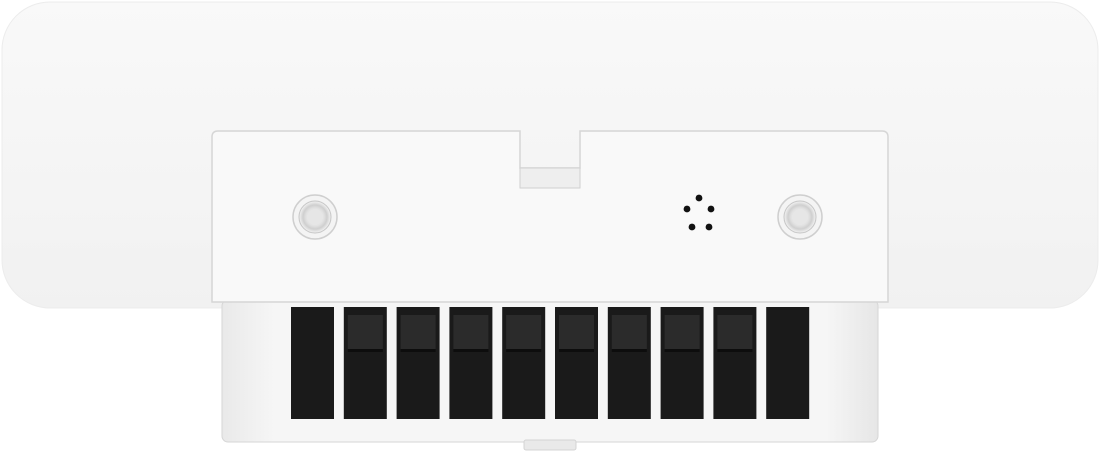 Image resolution: width=1100 pixels, height=452 pixels. What do you see at coordinates (315, 217) in the screenshot?
I see `screw-left` at bounding box center [315, 217].